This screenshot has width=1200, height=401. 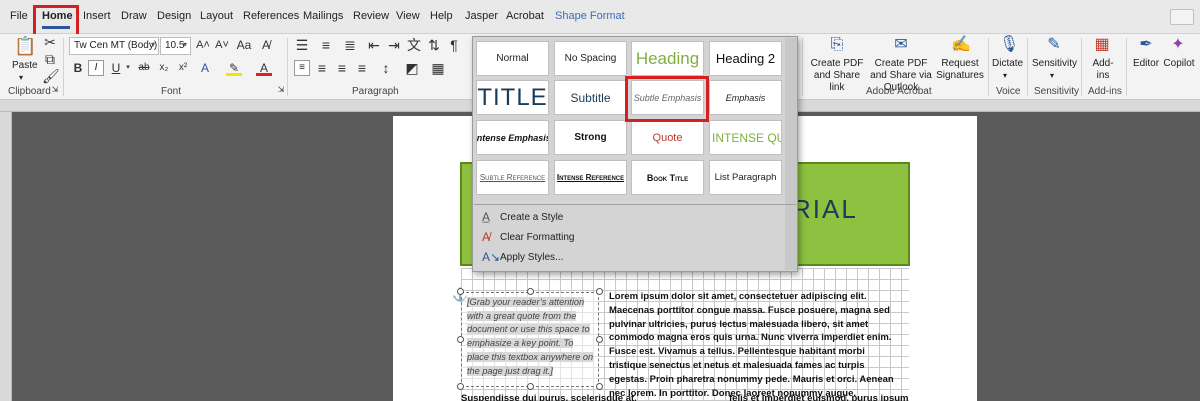 What do you see at coordinates (667, 177) in the screenshot?
I see `style-book-title: Book Title` at bounding box center [667, 177].